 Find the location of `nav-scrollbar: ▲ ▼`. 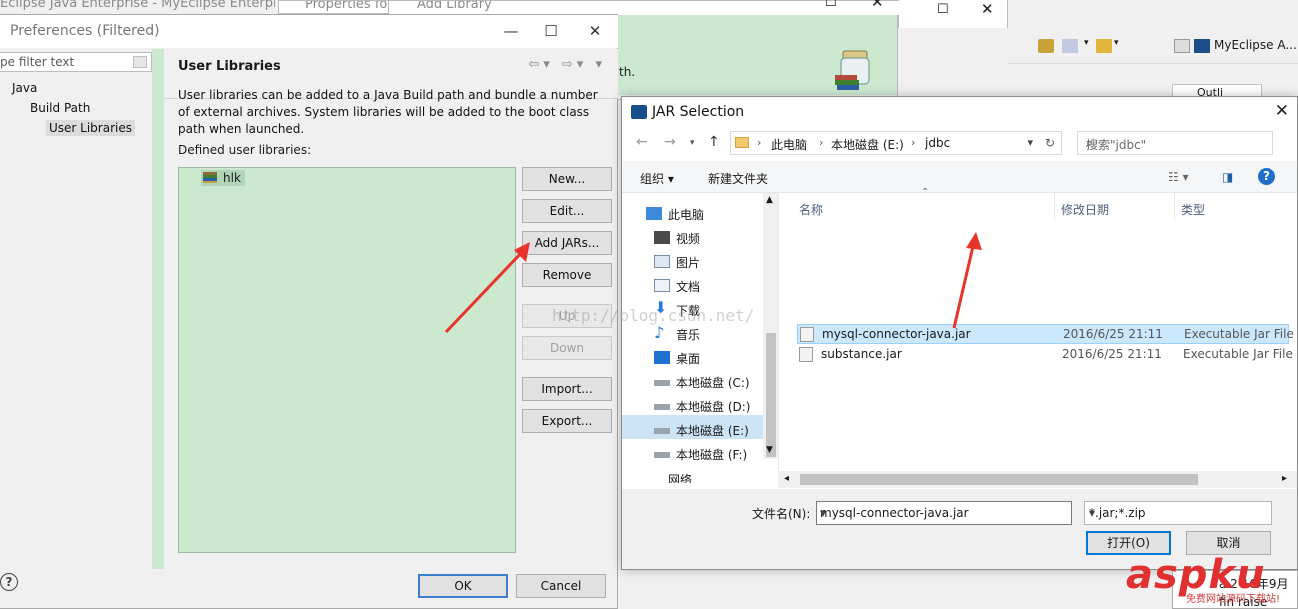

nav-scrollbar: ▲ ▼ is located at coordinates (770, 326).